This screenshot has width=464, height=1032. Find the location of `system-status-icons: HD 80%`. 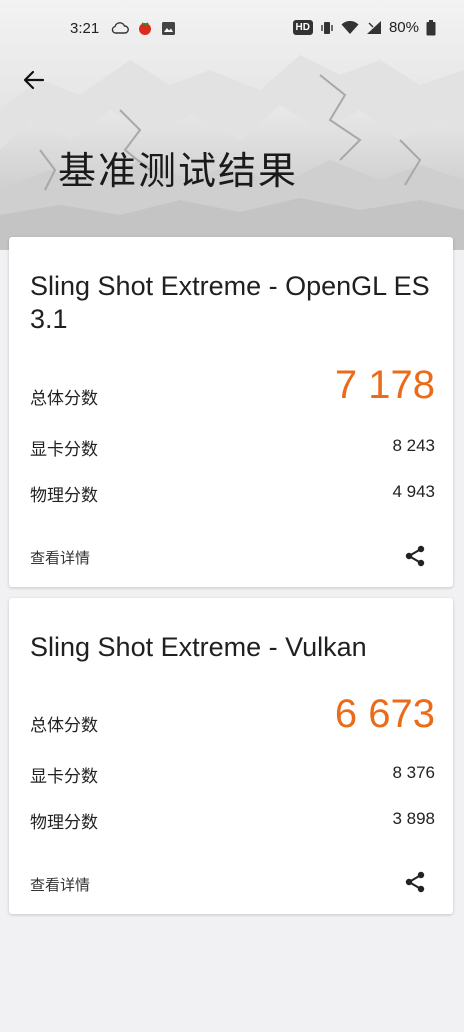

system-status-icons: HD 80% is located at coordinates (364, 27).